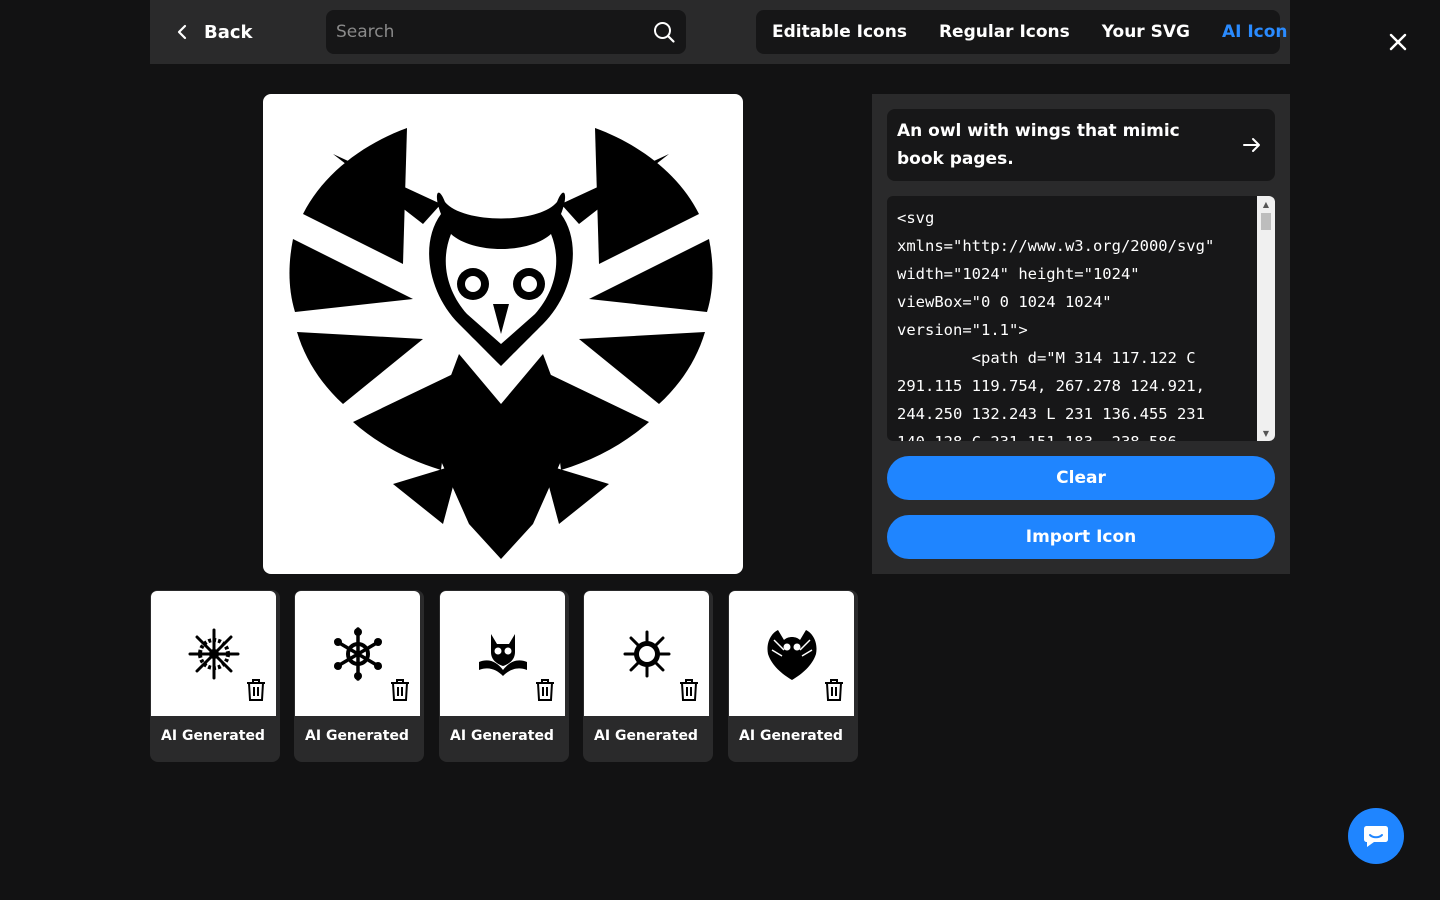  I want to click on chat-button, so click(1376, 836).